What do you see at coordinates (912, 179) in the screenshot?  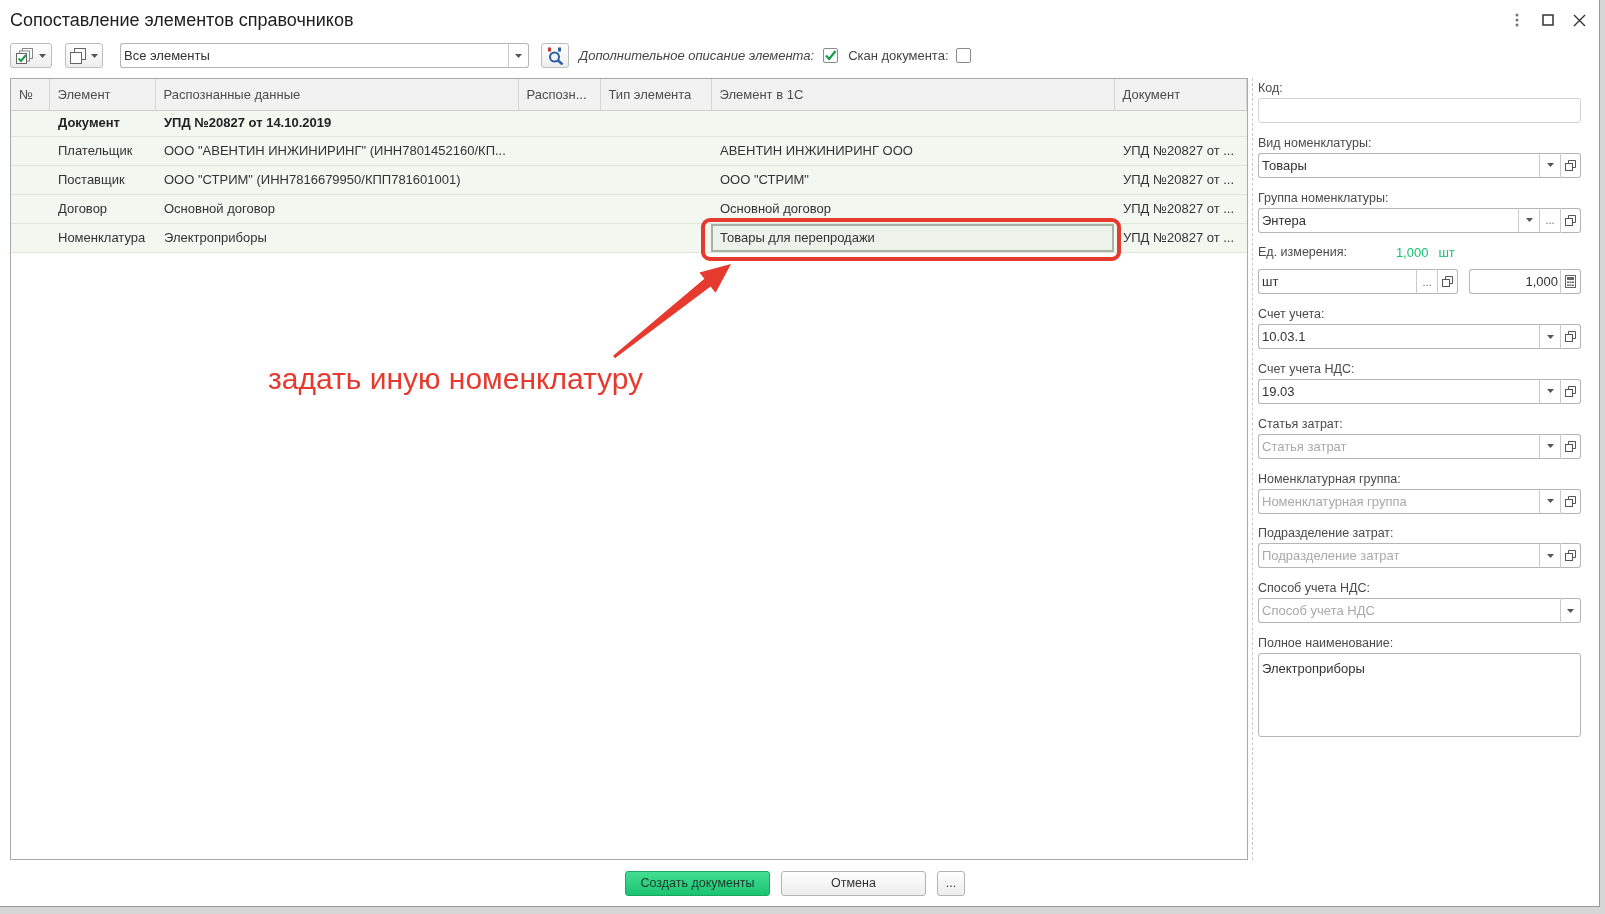 I see `table-cell: ООО "СТРИМ"` at bounding box center [912, 179].